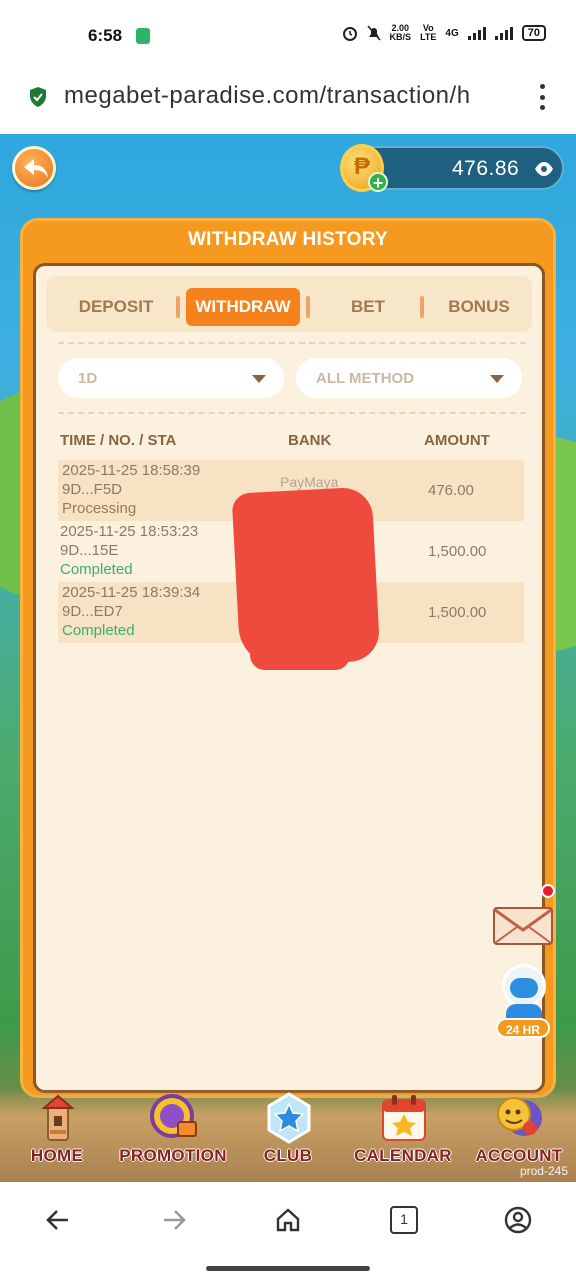 The width and height of the screenshot is (576, 1280). I want to click on status-icons: 2.00 KB/S Vo LTE 4G 70, so click(444, 33).